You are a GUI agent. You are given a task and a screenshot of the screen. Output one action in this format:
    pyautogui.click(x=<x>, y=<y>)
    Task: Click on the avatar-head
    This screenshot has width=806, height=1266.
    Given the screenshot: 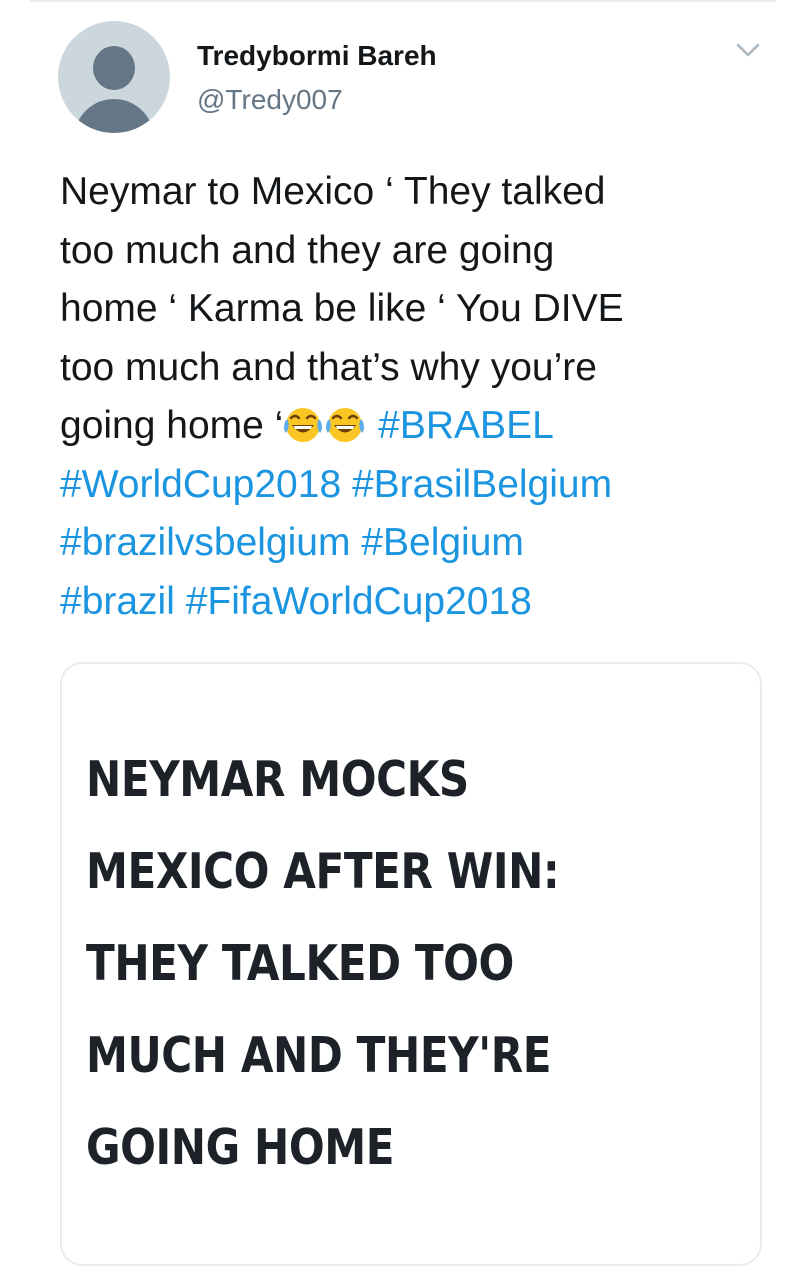 What is the action you would take?
    pyautogui.click(x=114, y=68)
    